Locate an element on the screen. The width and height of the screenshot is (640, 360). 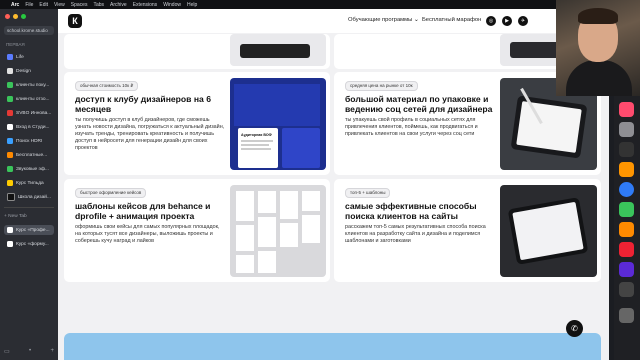
menu-view: View is located at coordinates (59, 5).